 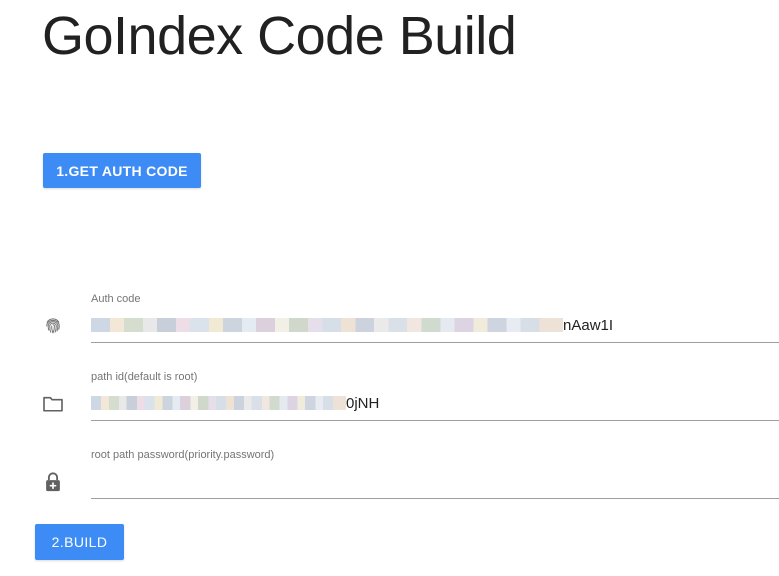 What do you see at coordinates (588, 325) in the screenshot?
I see `auth-code-value-suffix: nAaw1I` at bounding box center [588, 325].